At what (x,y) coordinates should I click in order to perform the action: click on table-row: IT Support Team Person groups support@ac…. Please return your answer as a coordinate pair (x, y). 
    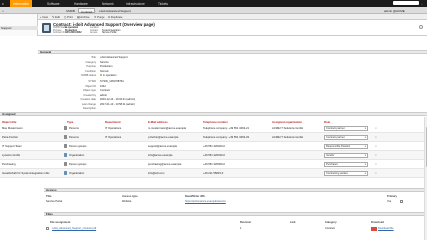
    Looking at the image, I should click on (213, 146).